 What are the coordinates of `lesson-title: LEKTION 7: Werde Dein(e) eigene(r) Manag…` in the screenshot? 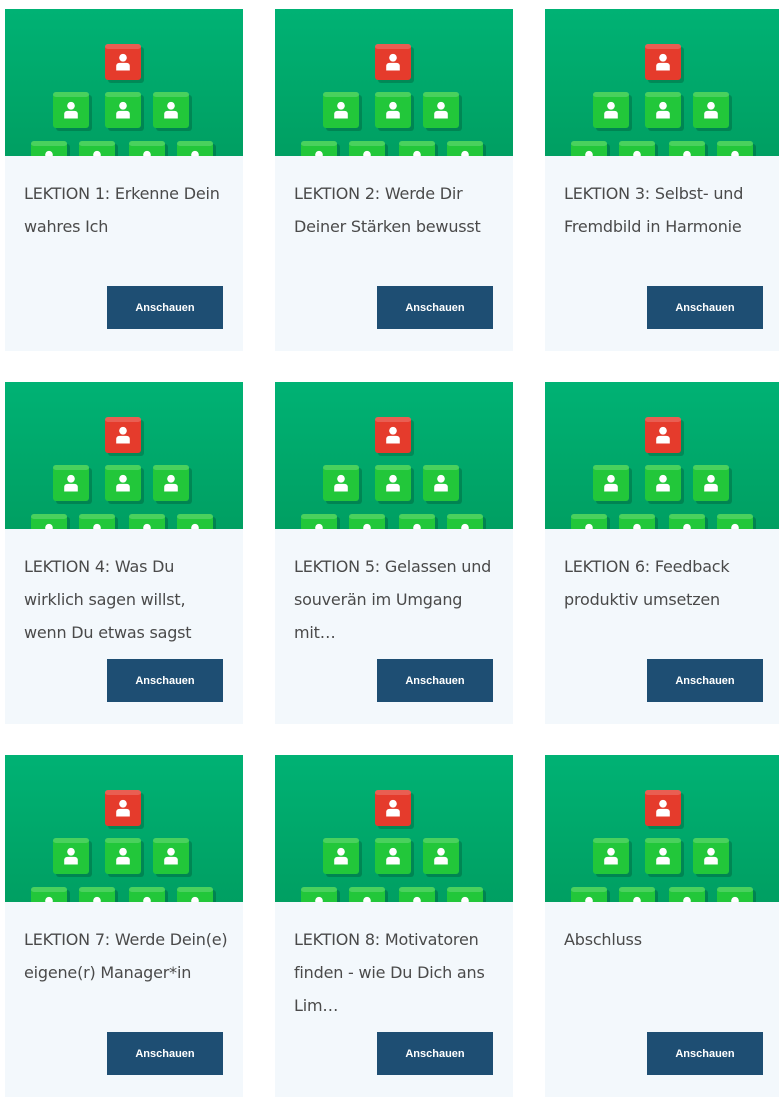 It's located at (126, 956).